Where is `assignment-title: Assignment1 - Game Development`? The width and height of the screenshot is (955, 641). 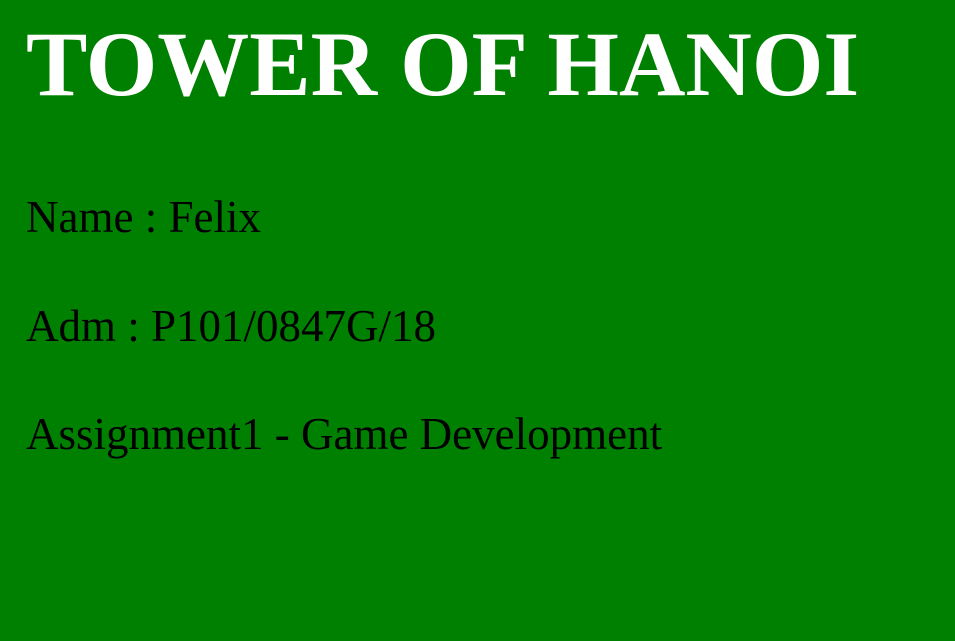
assignment-title: Assignment1 - Game Development is located at coordinates (344, 434).